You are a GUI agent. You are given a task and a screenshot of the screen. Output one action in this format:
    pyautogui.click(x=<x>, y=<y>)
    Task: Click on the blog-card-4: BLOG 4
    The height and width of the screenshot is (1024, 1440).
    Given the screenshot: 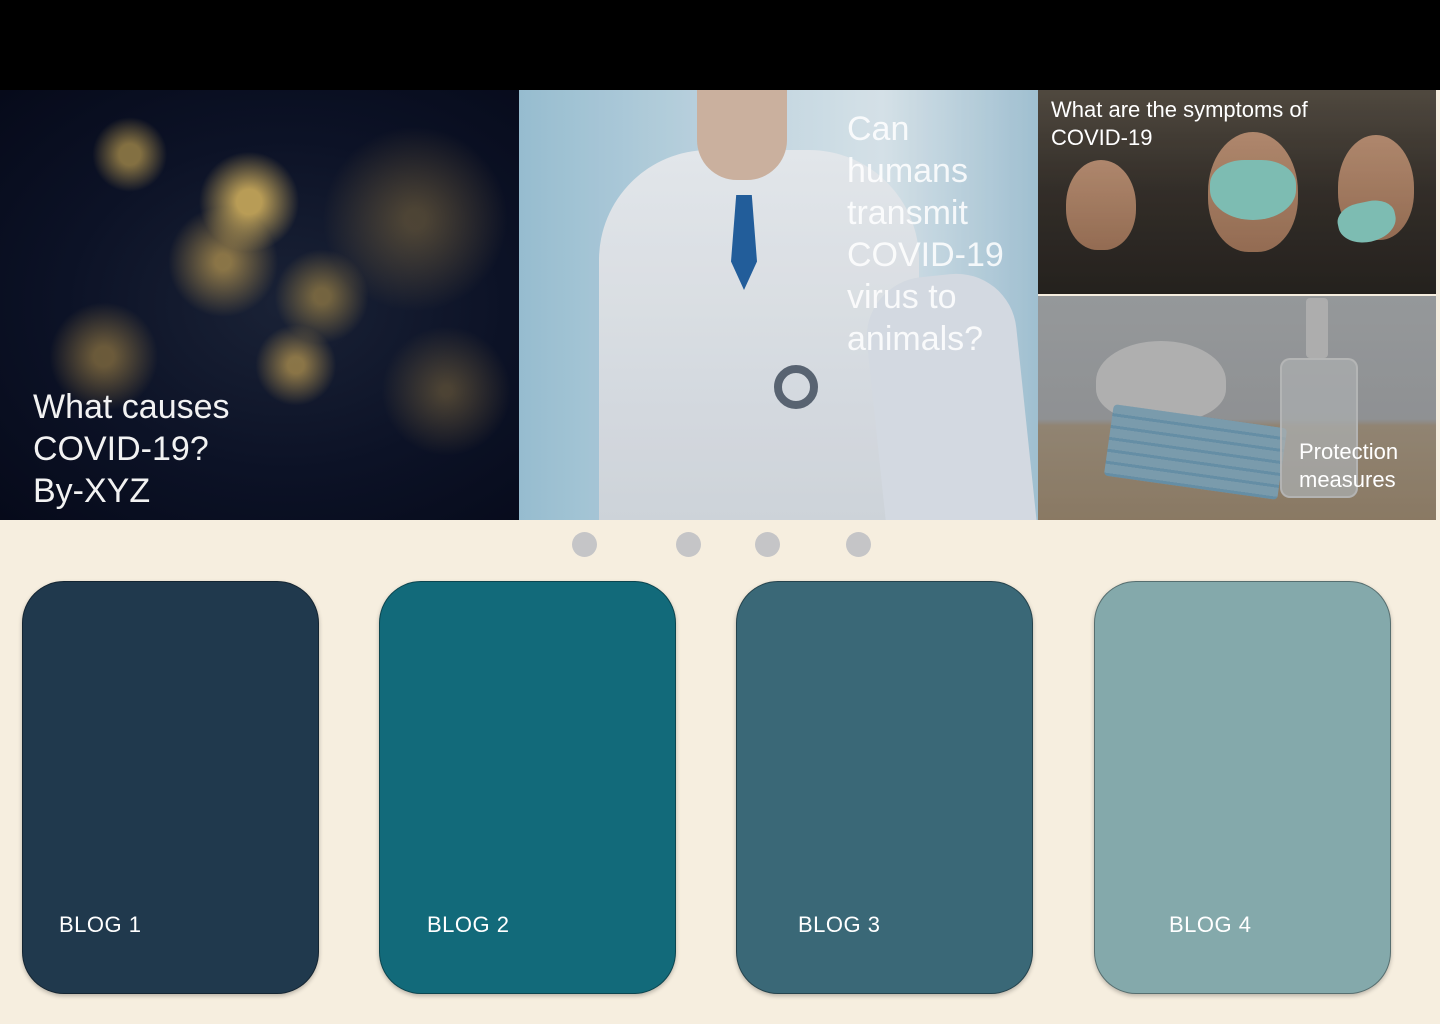 What is the action you would take?
    pyautogui.click(x=1242, y=787)
    